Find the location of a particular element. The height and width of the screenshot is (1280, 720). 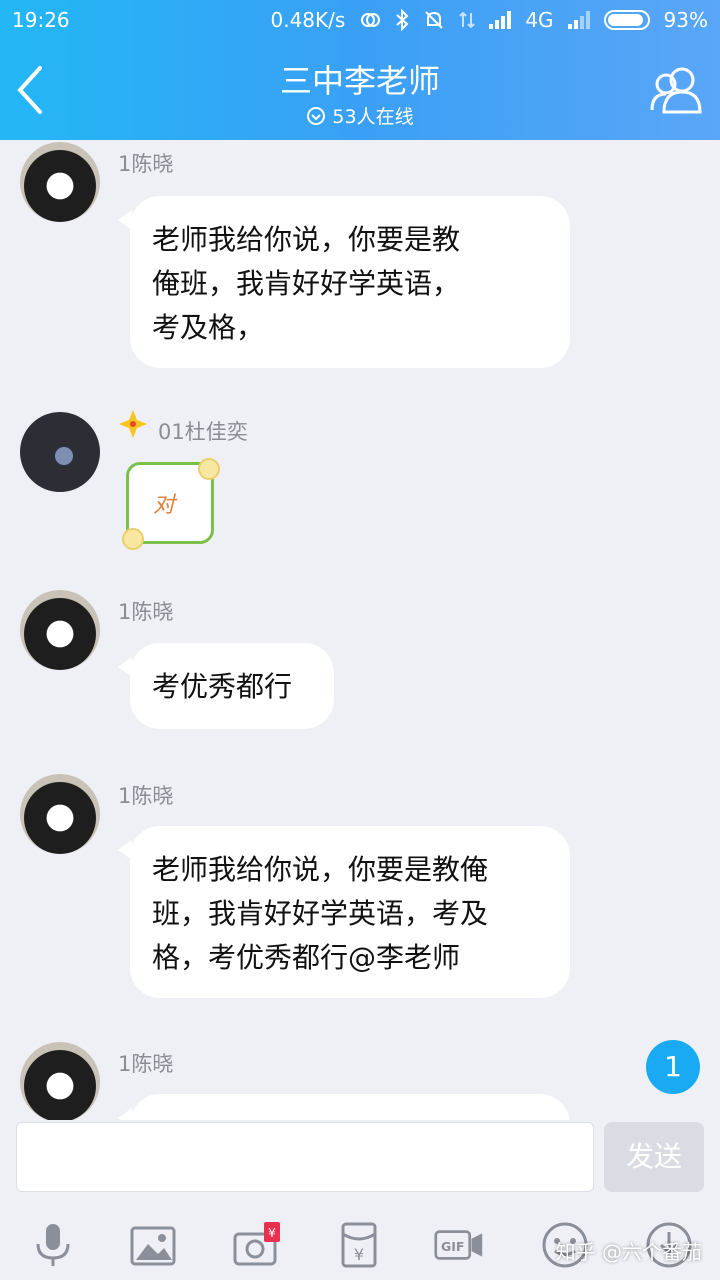

status-bar: 19:26 0.48K/s 4G 93% is located at coordinates (360, 20).